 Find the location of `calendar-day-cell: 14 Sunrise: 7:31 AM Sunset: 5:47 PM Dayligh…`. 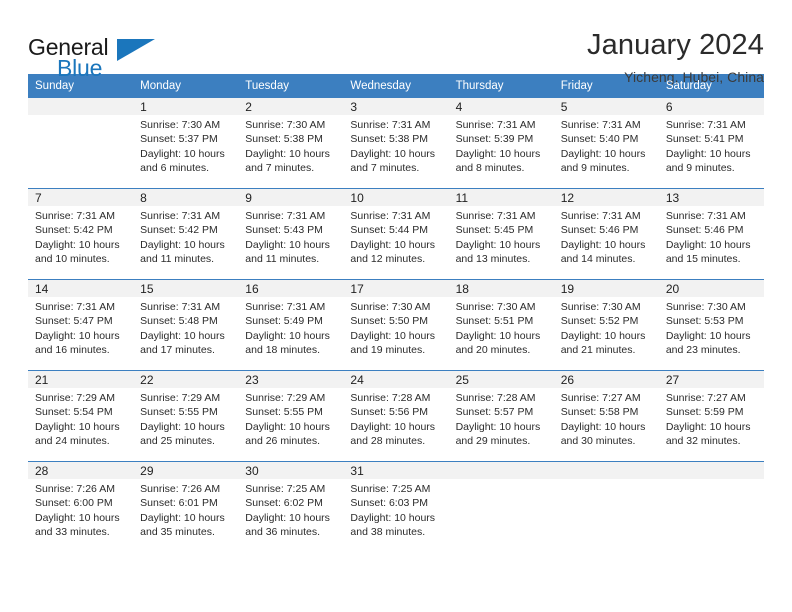

calendar-day-cell: 14 Sunrise: 7:31 AM Sunset: 5:47 PM Dayligh… is located at coordinates (81, 325).